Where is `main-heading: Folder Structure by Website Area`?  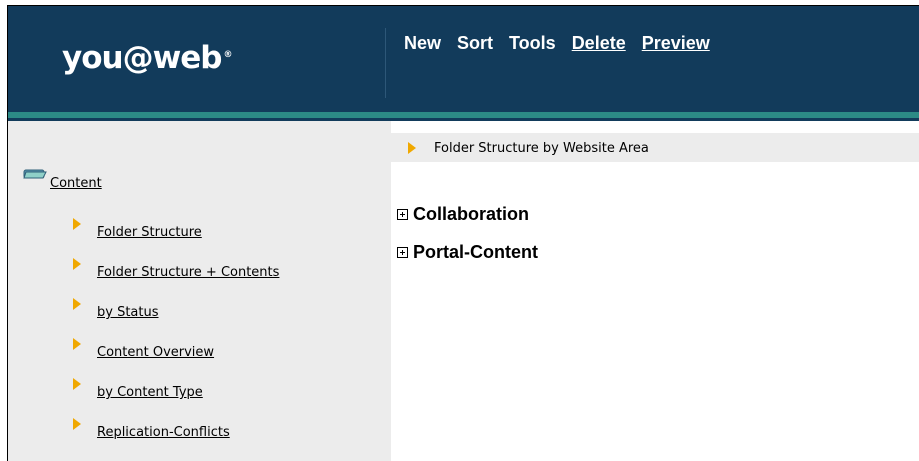
main-heading: Folder Structure by Website Area is located at coordinates (541, 148).